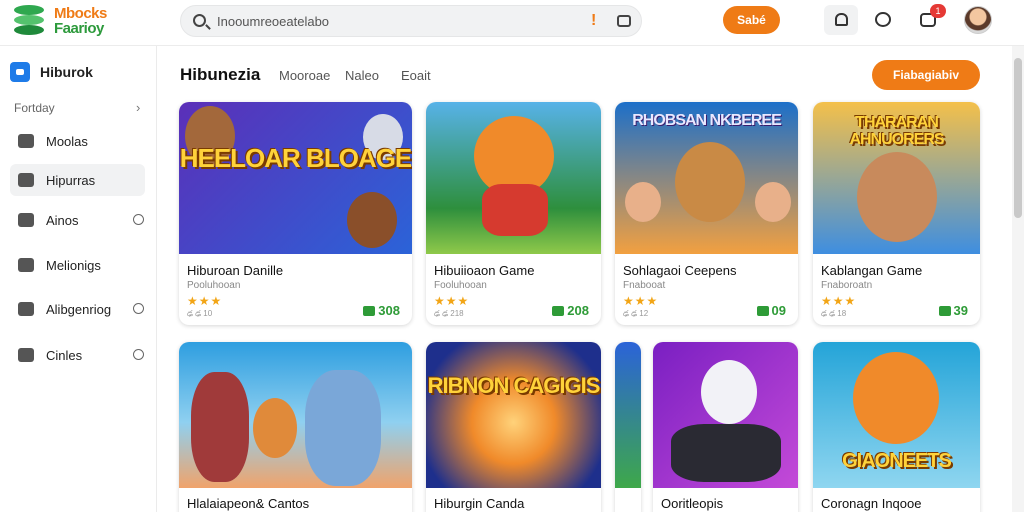 The width and height of the screenshot is (1024, 512). What do you see at coordinates (871, 503) in the screenshot?
I see `game-title: Coronagn Inqooe` at bounding box center [871, 503].